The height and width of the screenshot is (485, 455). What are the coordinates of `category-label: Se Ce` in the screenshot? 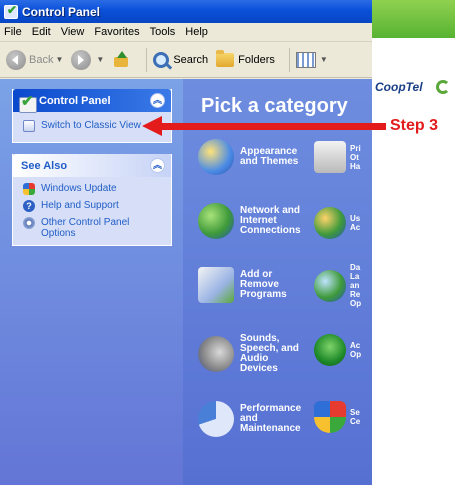 It's located at (355, 417).